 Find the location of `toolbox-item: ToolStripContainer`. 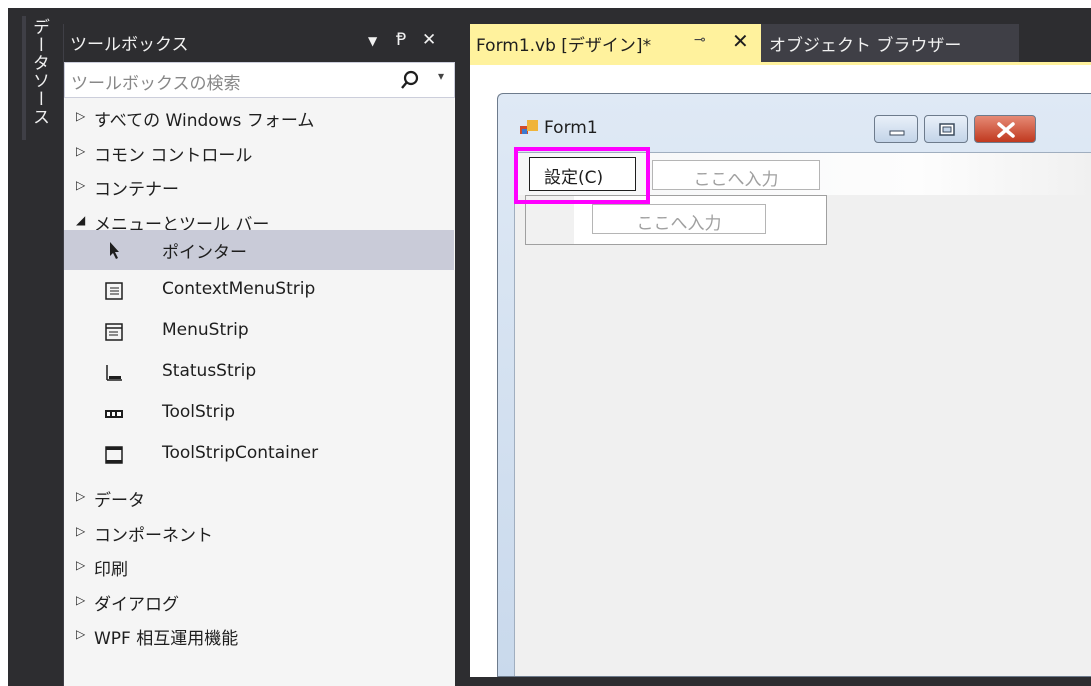

toolbox-item: ToolStripContainer is located at coordinates (259, 455).